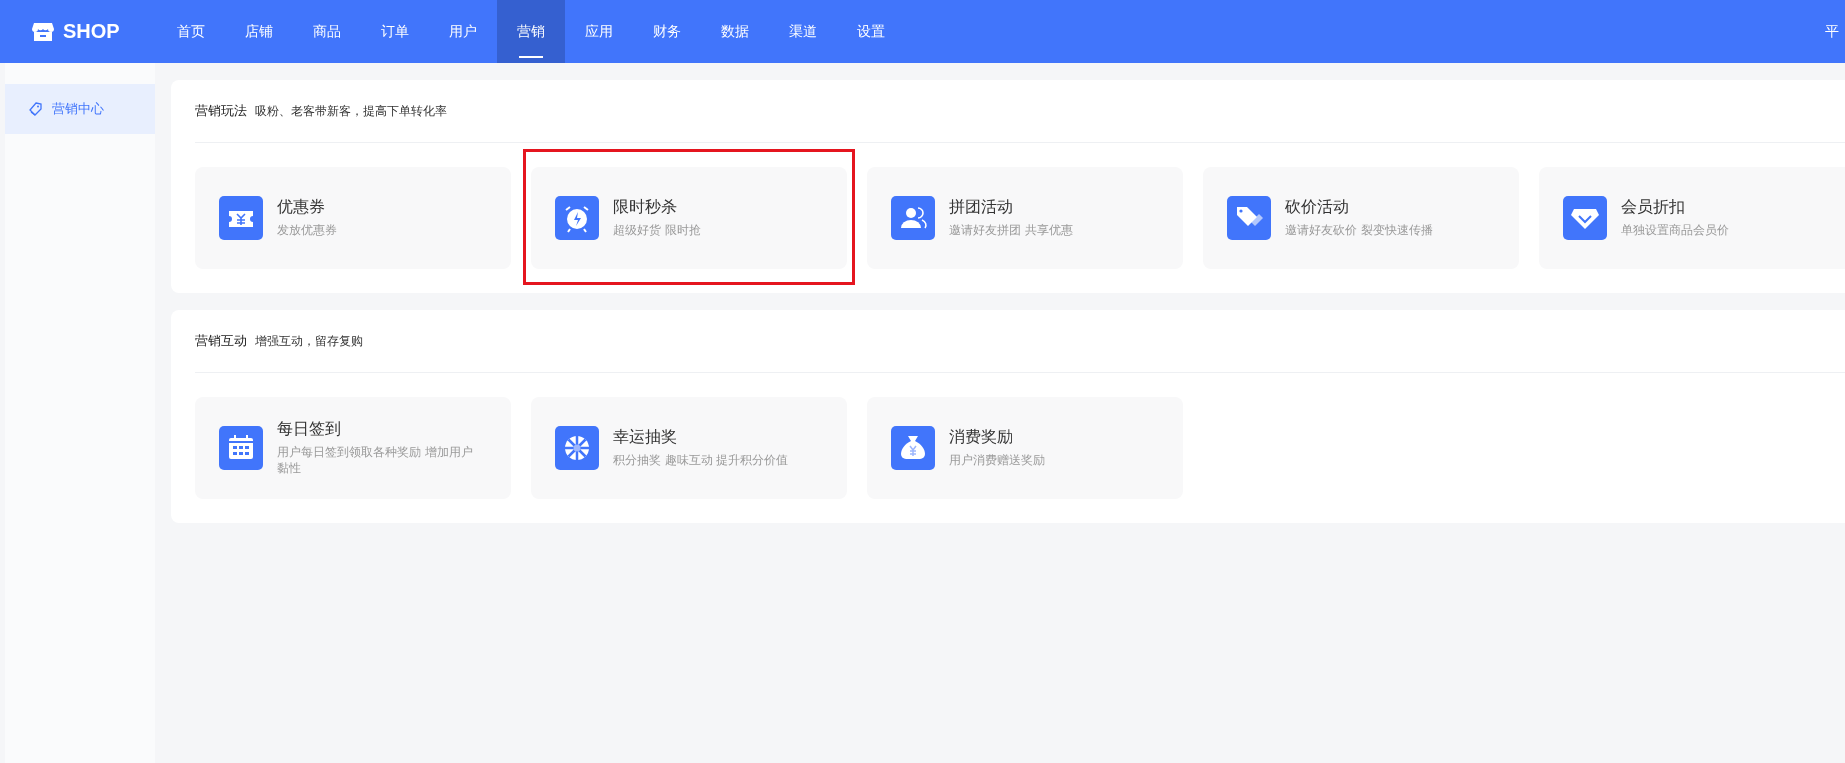 The height and width of the screenshot is (763, 1845). Describe the element at coordinates (645, 438) in the screenshot. I see `card-title: 幸运抽奖` at that location.